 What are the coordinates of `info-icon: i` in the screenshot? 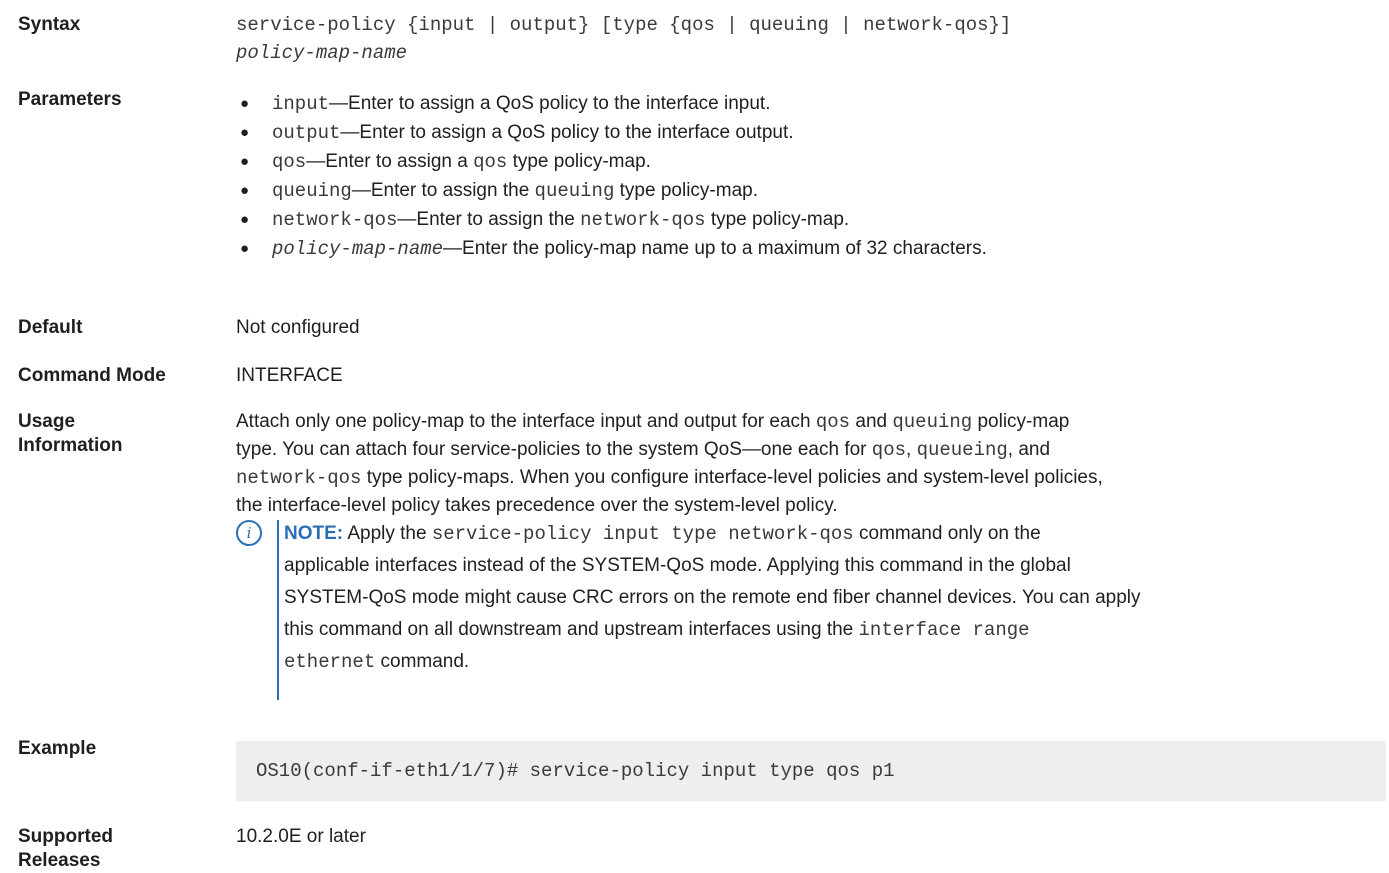 It's located at (249, 533).